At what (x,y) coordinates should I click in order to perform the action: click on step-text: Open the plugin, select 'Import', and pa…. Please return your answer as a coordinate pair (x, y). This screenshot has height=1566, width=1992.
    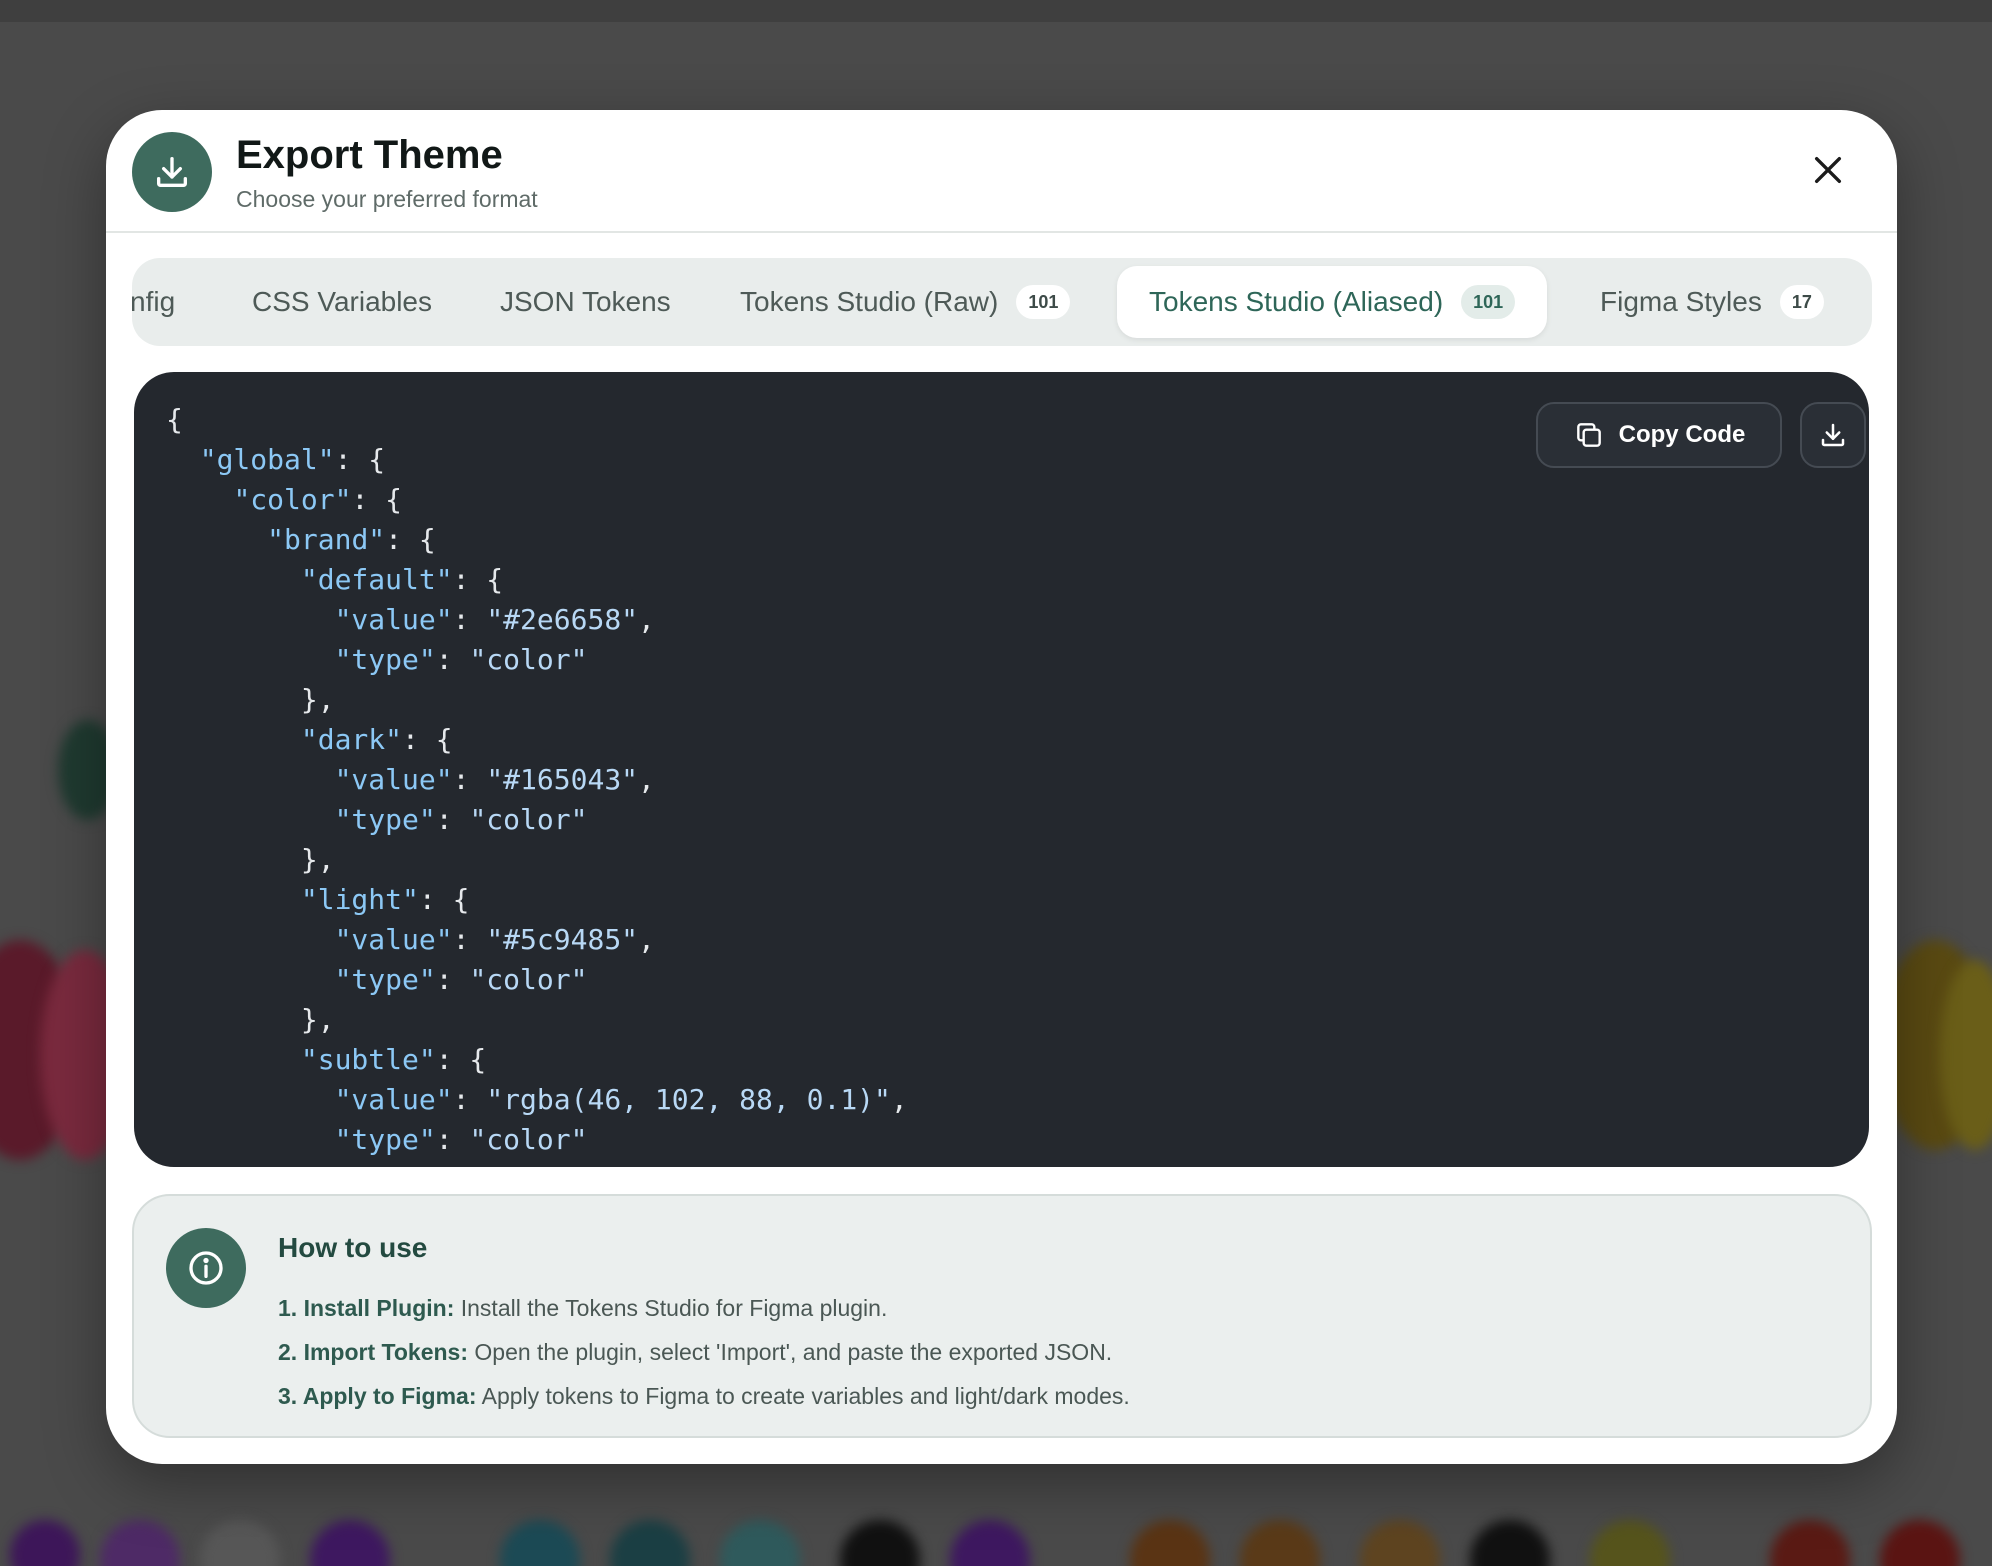
    Looking at the image, I should click on (790, 1352).